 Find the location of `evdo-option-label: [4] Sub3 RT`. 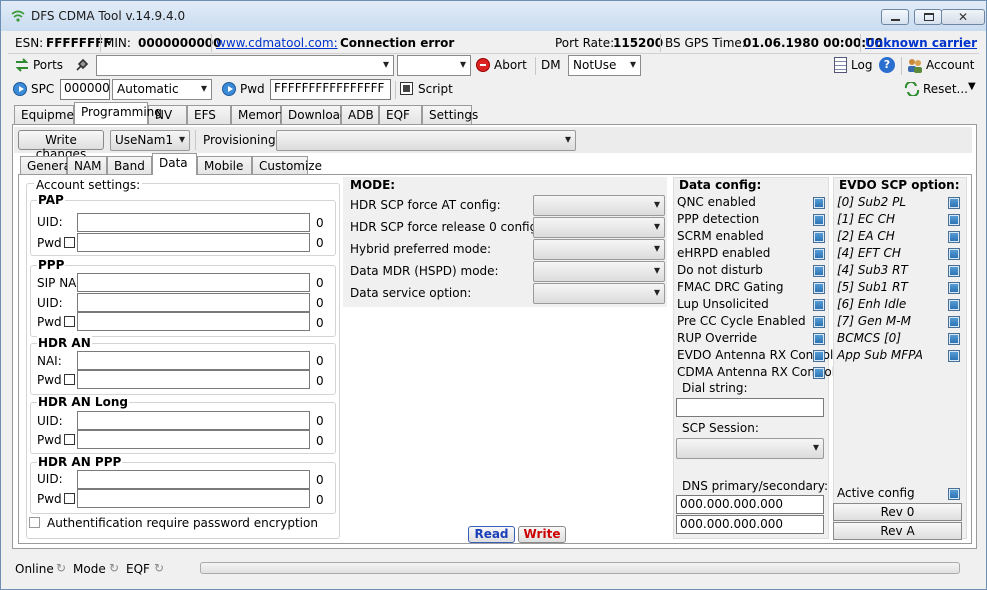

evdo-option-label: [4] Sub3 RT is located at coordinates (872, 270).